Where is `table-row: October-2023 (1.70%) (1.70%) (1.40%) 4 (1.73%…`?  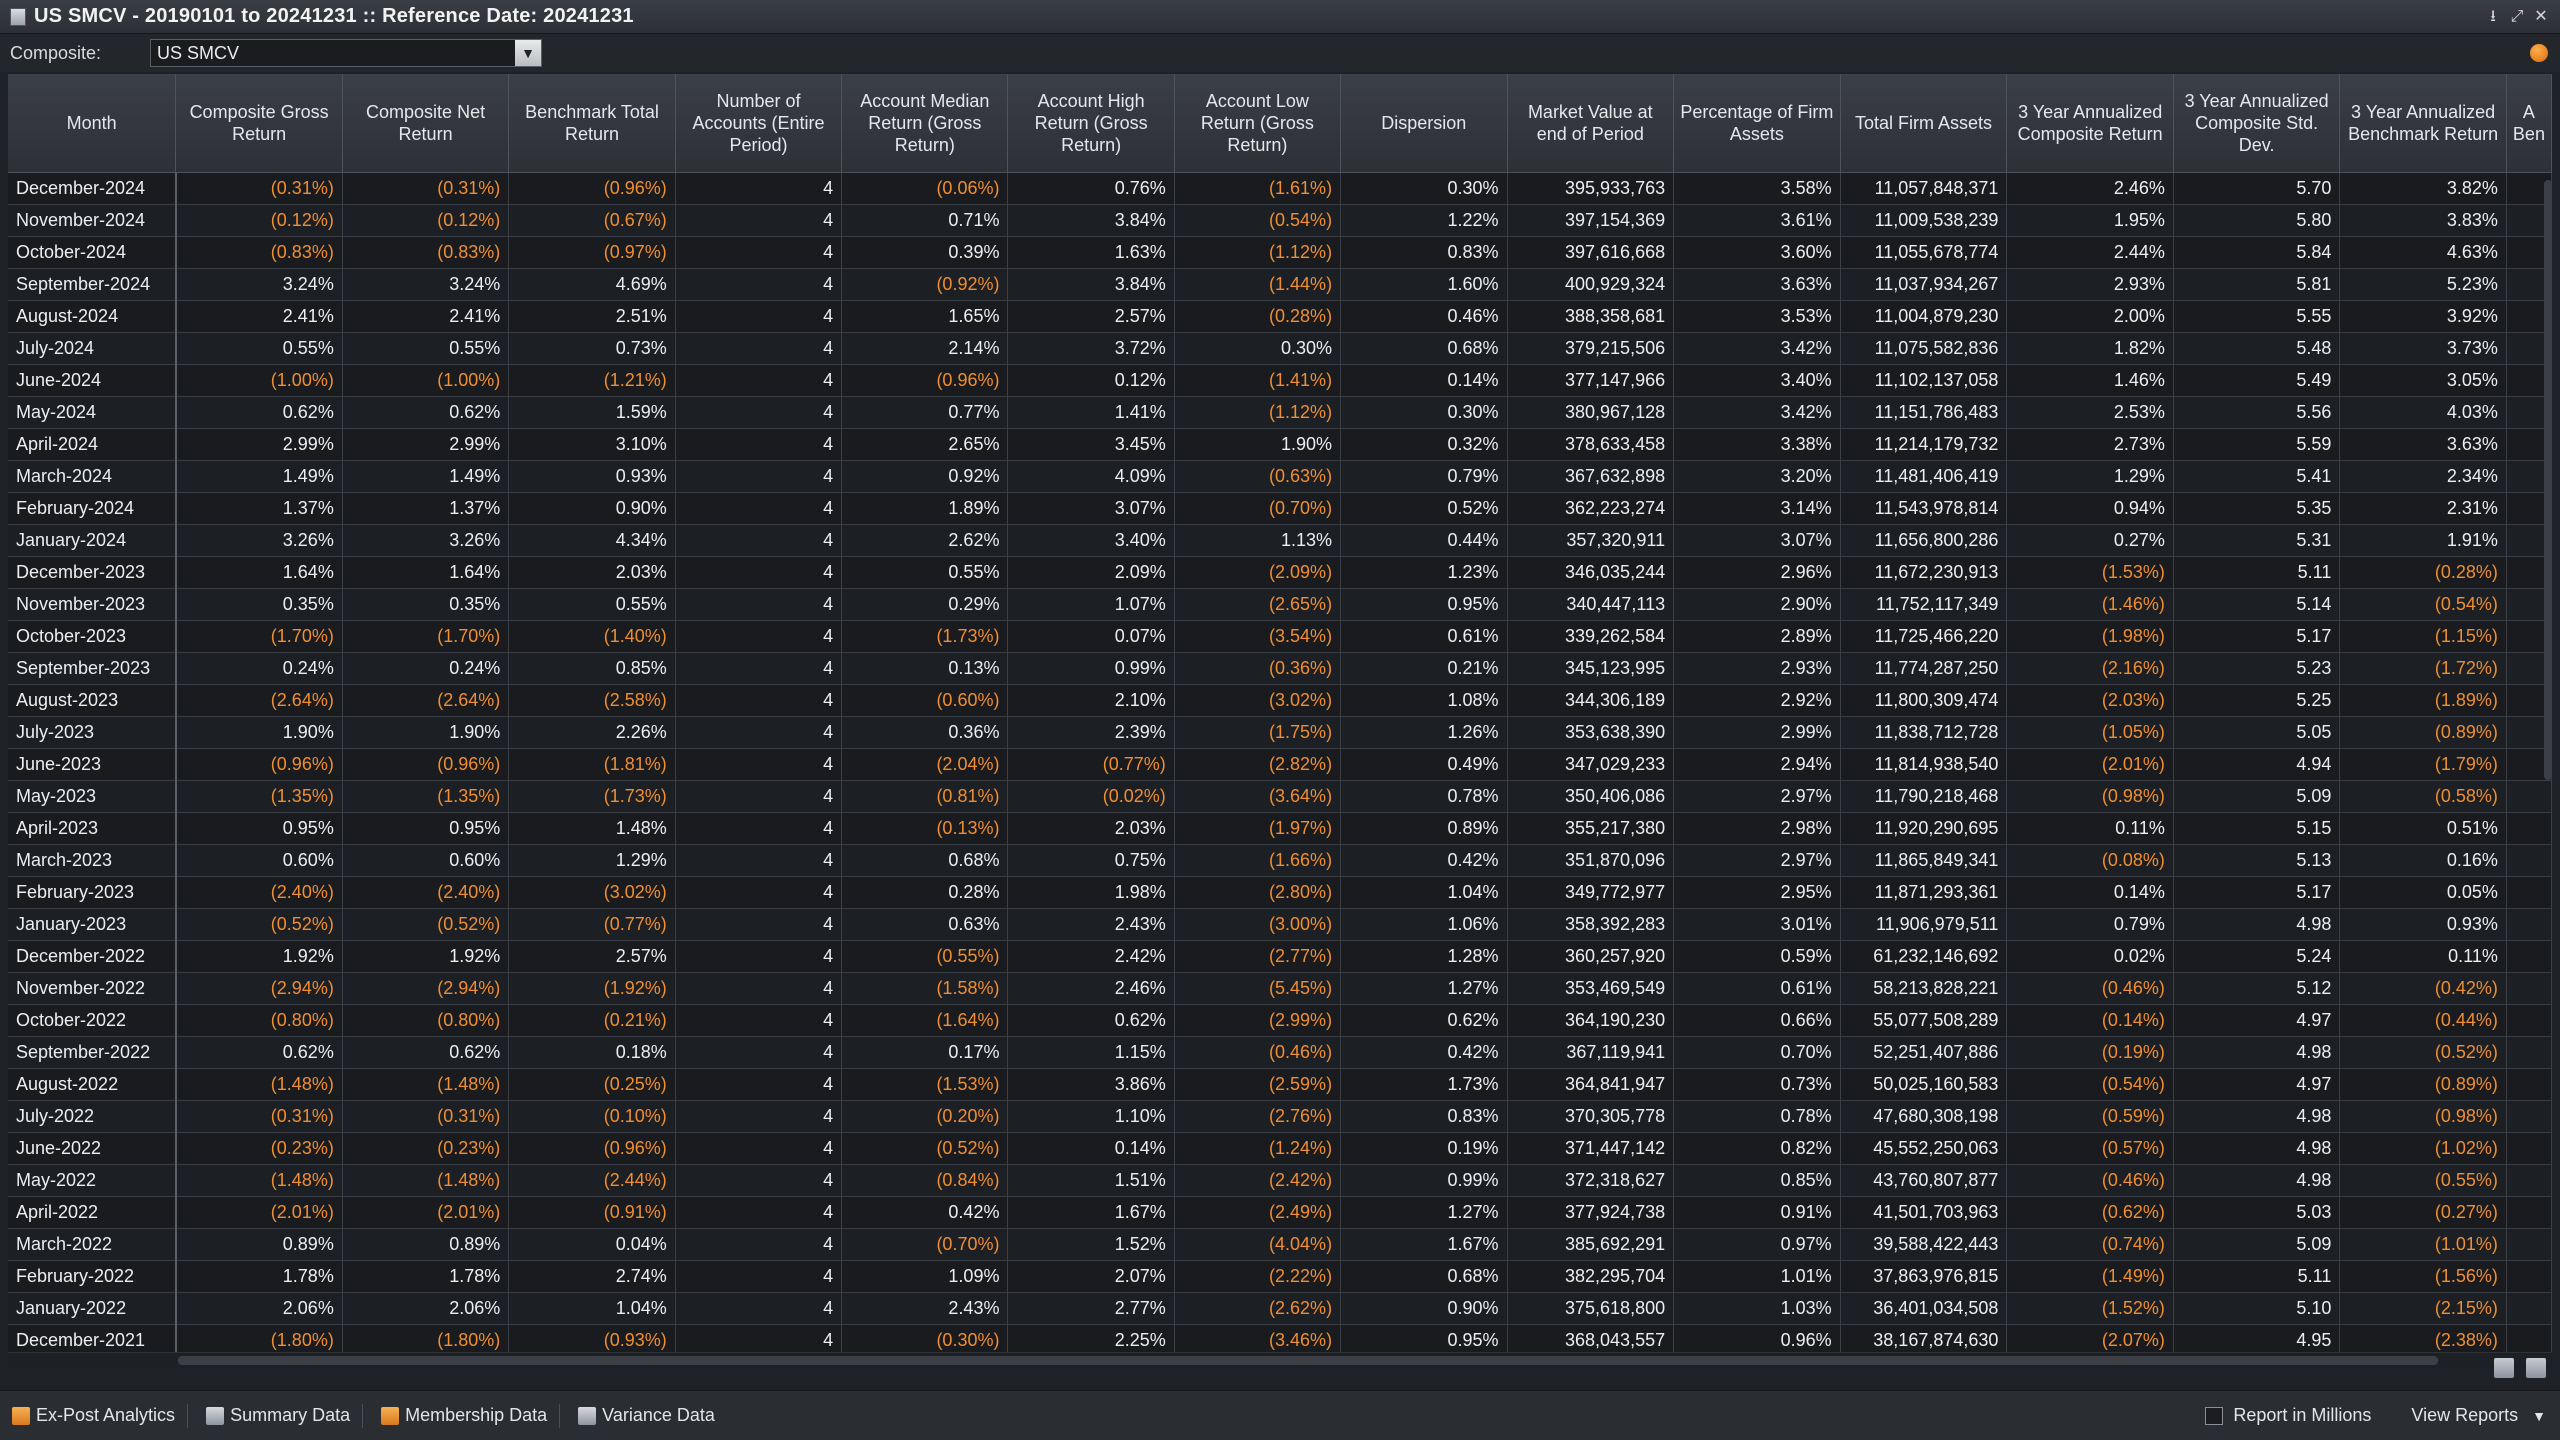
table-row: October-2023 (1.70%) (1.70%) (1.40%) 4 (1.73%… is located at coordinates (1280, 636).